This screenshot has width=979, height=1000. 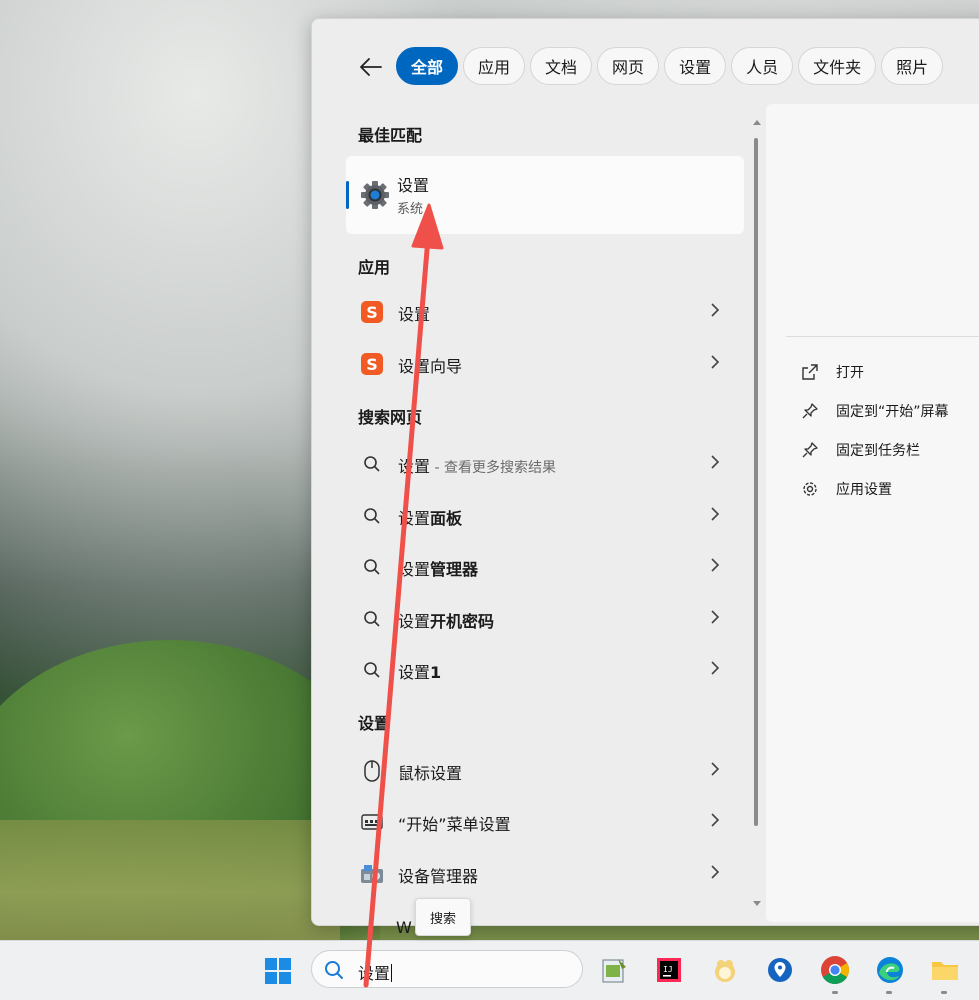 What do you see at coordinates (545, 873) in the screenshot?
I see `settings-item-device-manager: 设备管理器` at bounding box center [545, 873].